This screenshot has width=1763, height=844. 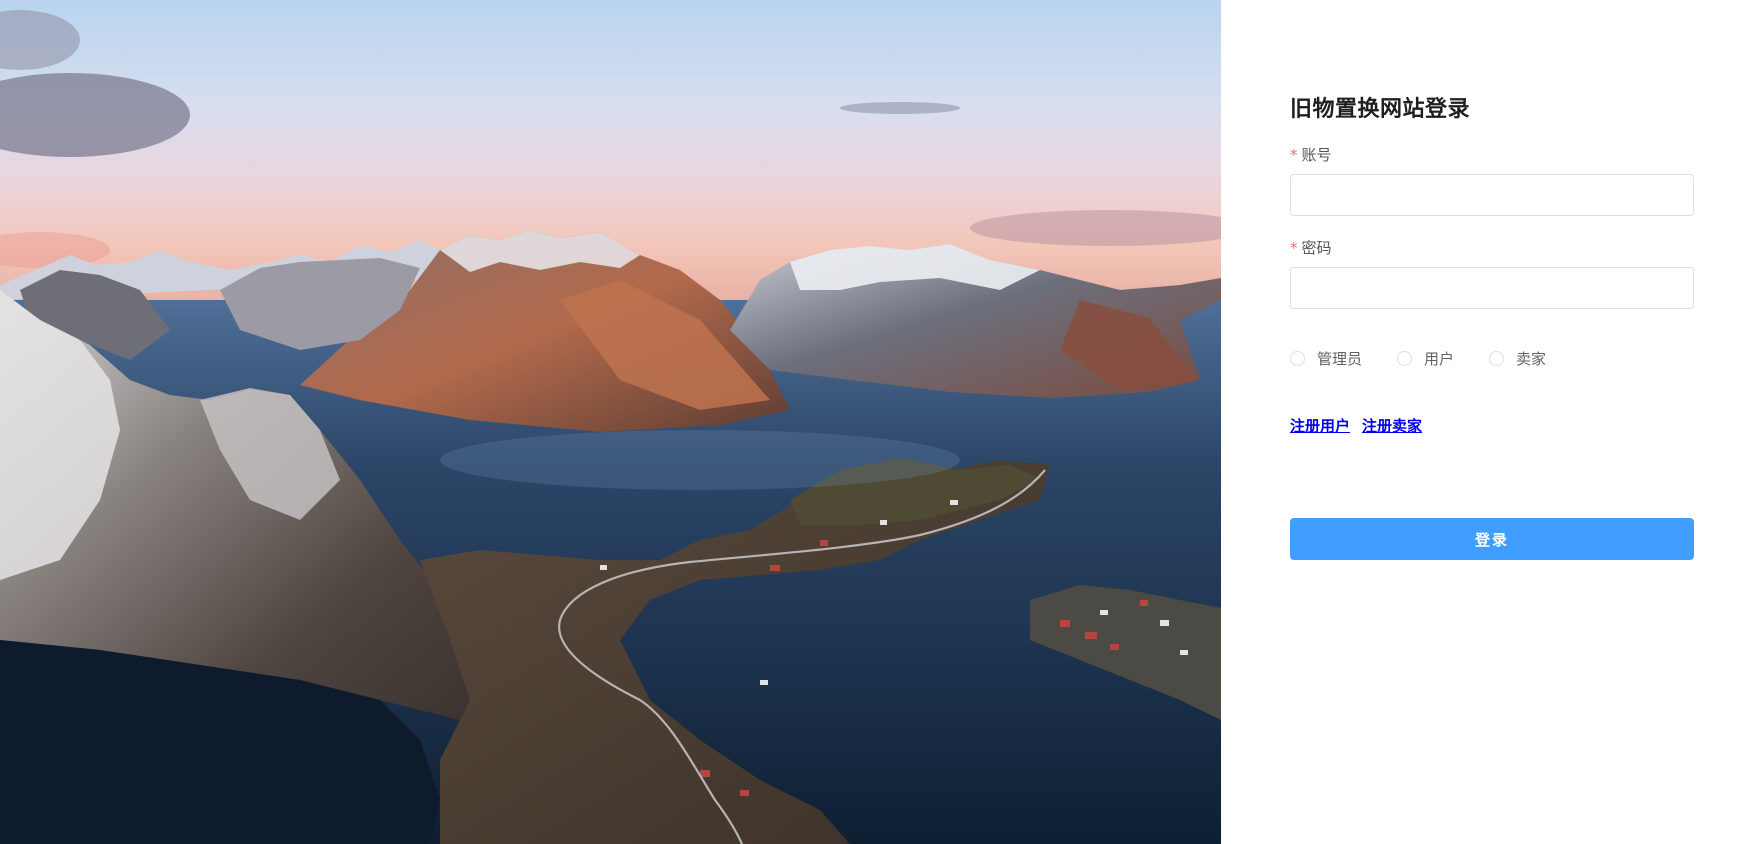 I want to click on password-form-item: * 密码, so click(x=1492, y=273).